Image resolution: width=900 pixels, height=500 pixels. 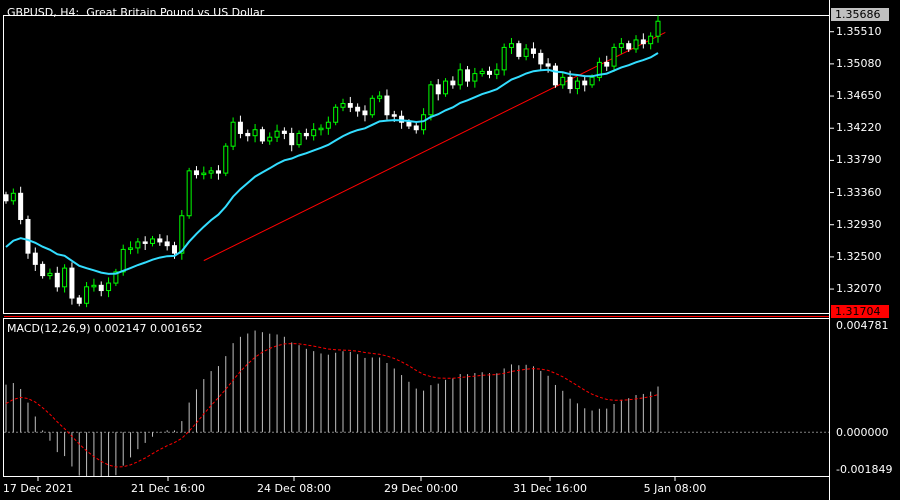 I want to click on time-tick-label: 24 Dec 08:00, so click(x=294, y=488).